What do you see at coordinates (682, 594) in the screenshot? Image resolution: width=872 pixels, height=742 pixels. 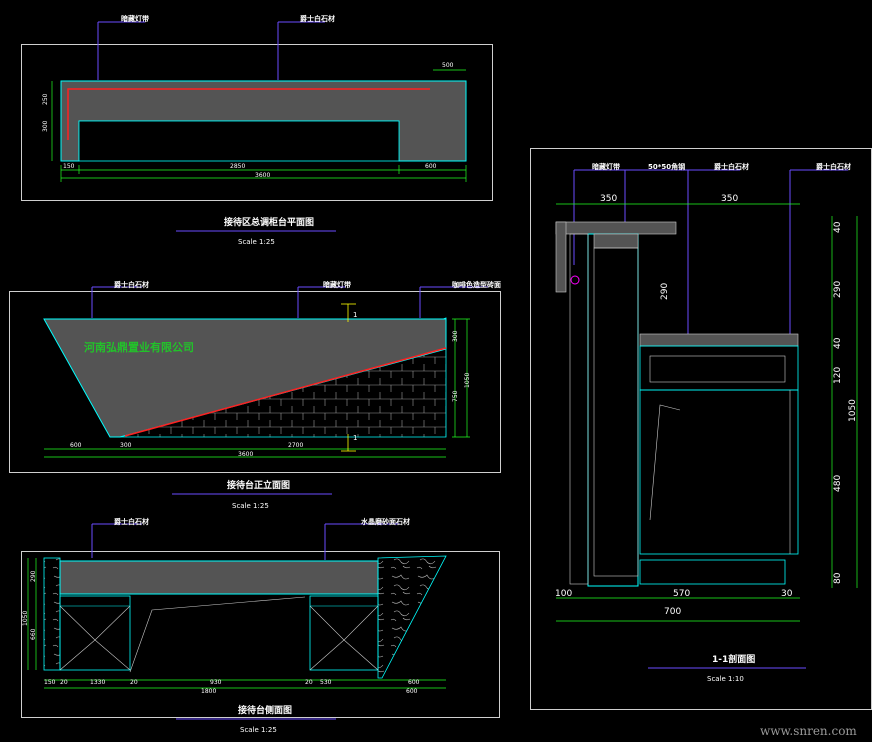 I see `section-dim-b1: 570` at bounding box center [682, 594].